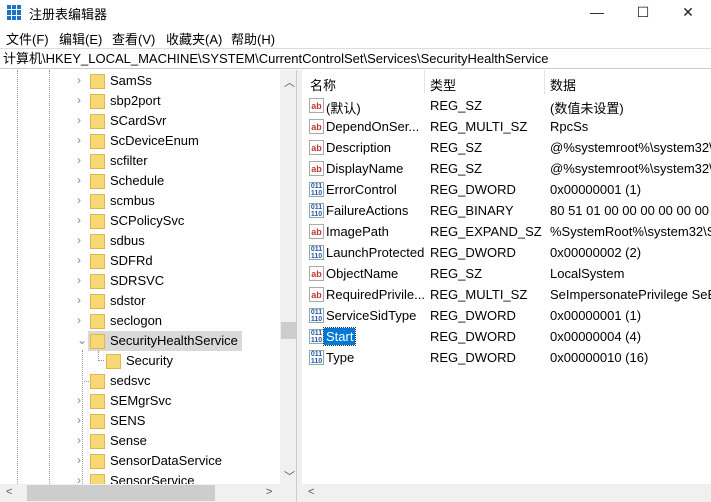  I want to click on tree-item: › SDFRd, so click(140, 261).